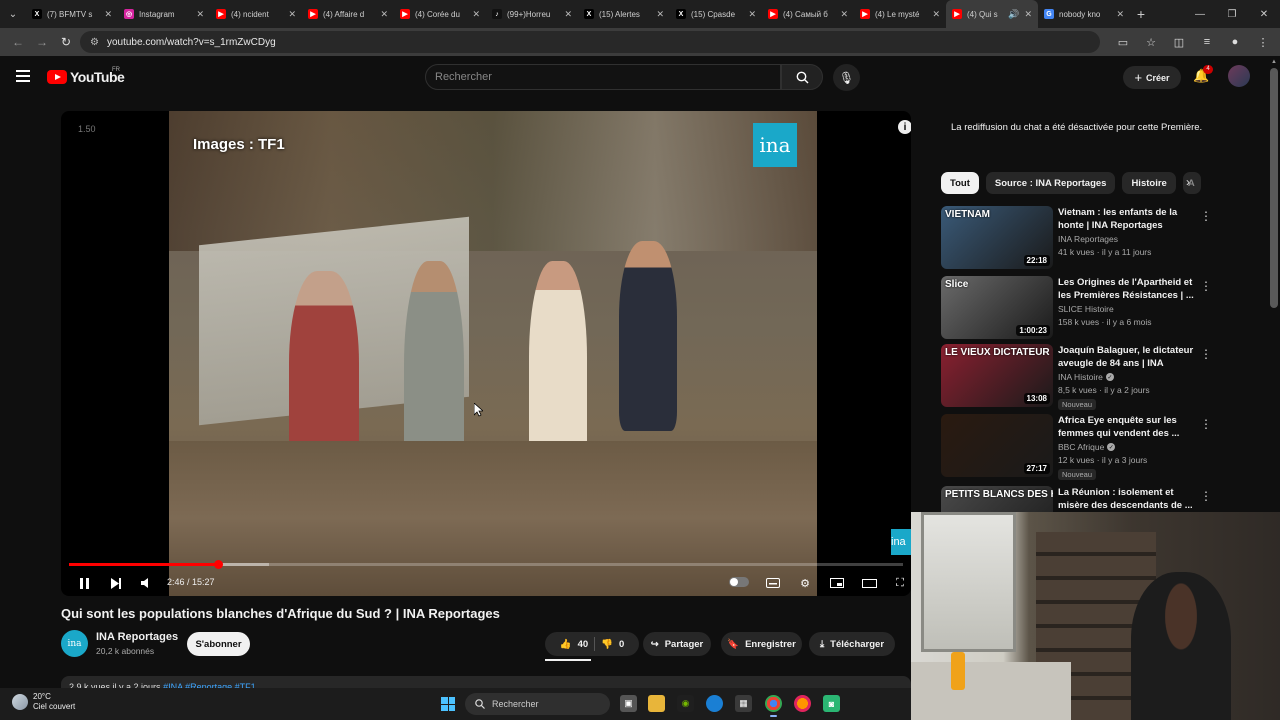  What do you see at coordinates (43, 702) in the screenshot?
I see `weather-widget: 20°C Ciel couvert` at bounding box center [43, 702].